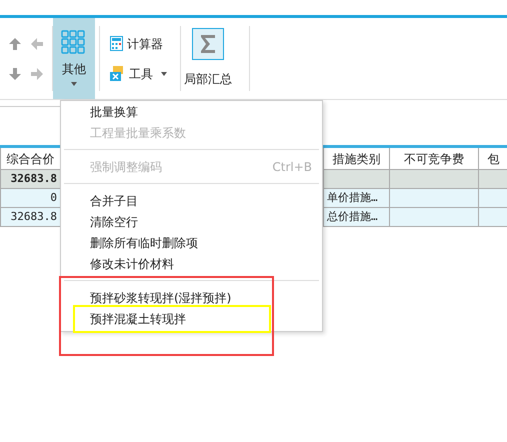 Image resolution: width=507 pixels, height=442 pixels. Describe the element at coordinates (37, 73) in the screenshot. I see `right-arrow-icon` at that location.